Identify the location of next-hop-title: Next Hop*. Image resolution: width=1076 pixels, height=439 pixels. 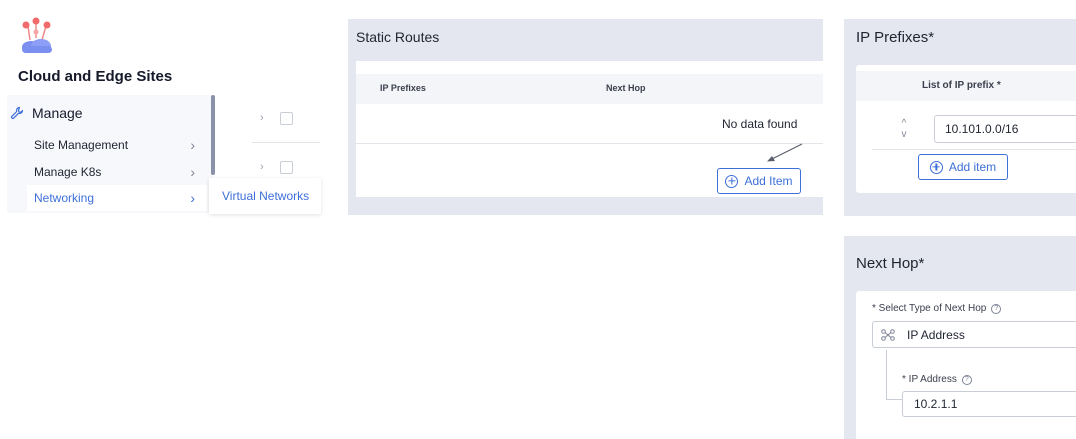
(890, 263).